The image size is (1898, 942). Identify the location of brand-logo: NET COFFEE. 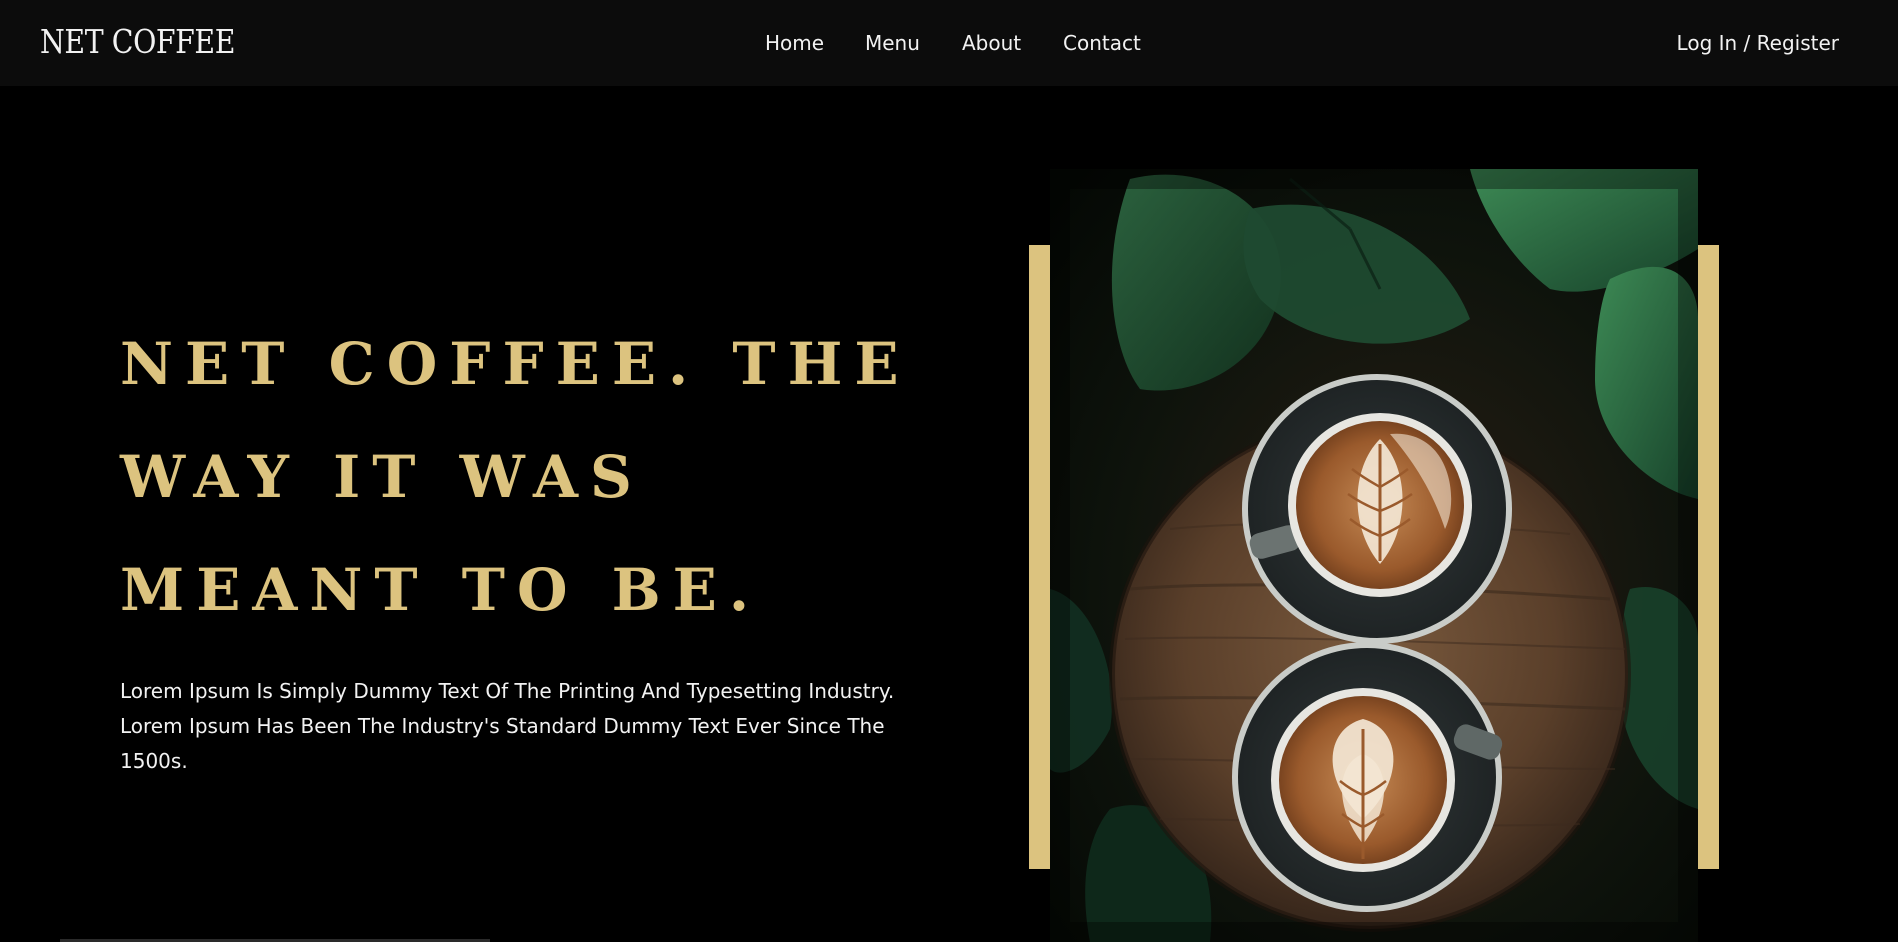
(137, 42).